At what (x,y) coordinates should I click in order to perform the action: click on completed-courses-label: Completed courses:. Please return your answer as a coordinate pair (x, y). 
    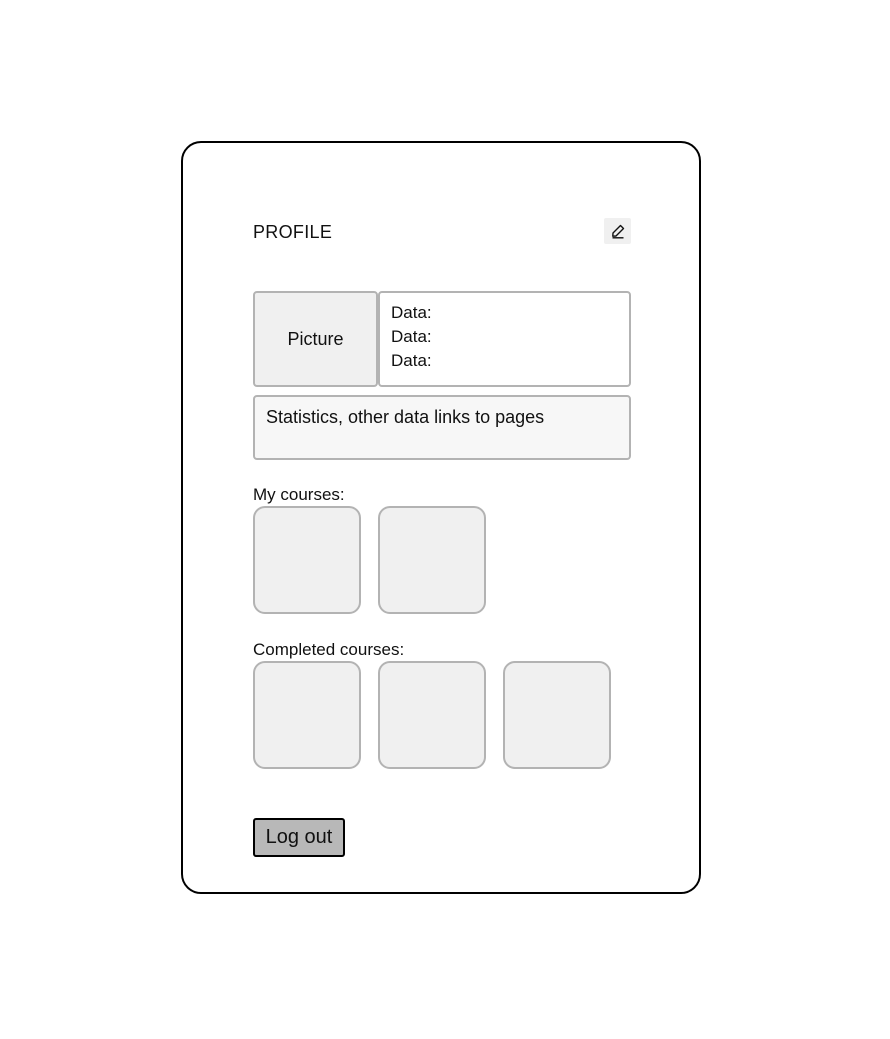
    Looking at the image, I should click on (329, 649).